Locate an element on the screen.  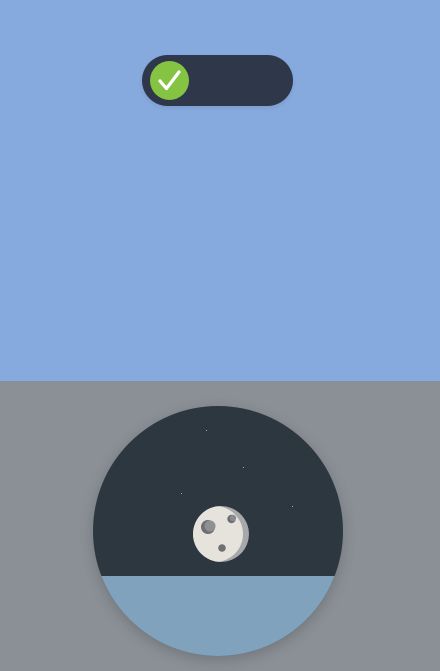
toggle-switch is located at coordinates (217, 80).